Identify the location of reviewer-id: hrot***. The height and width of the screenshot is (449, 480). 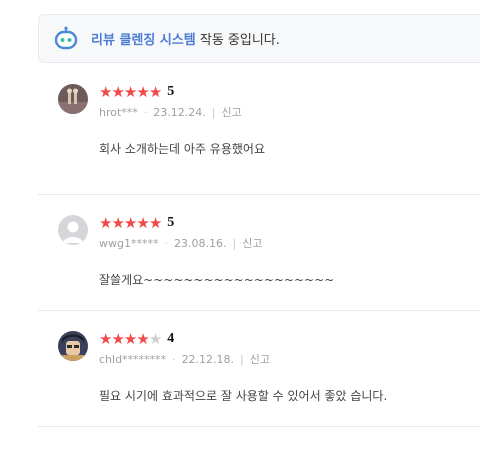
(118, 112).